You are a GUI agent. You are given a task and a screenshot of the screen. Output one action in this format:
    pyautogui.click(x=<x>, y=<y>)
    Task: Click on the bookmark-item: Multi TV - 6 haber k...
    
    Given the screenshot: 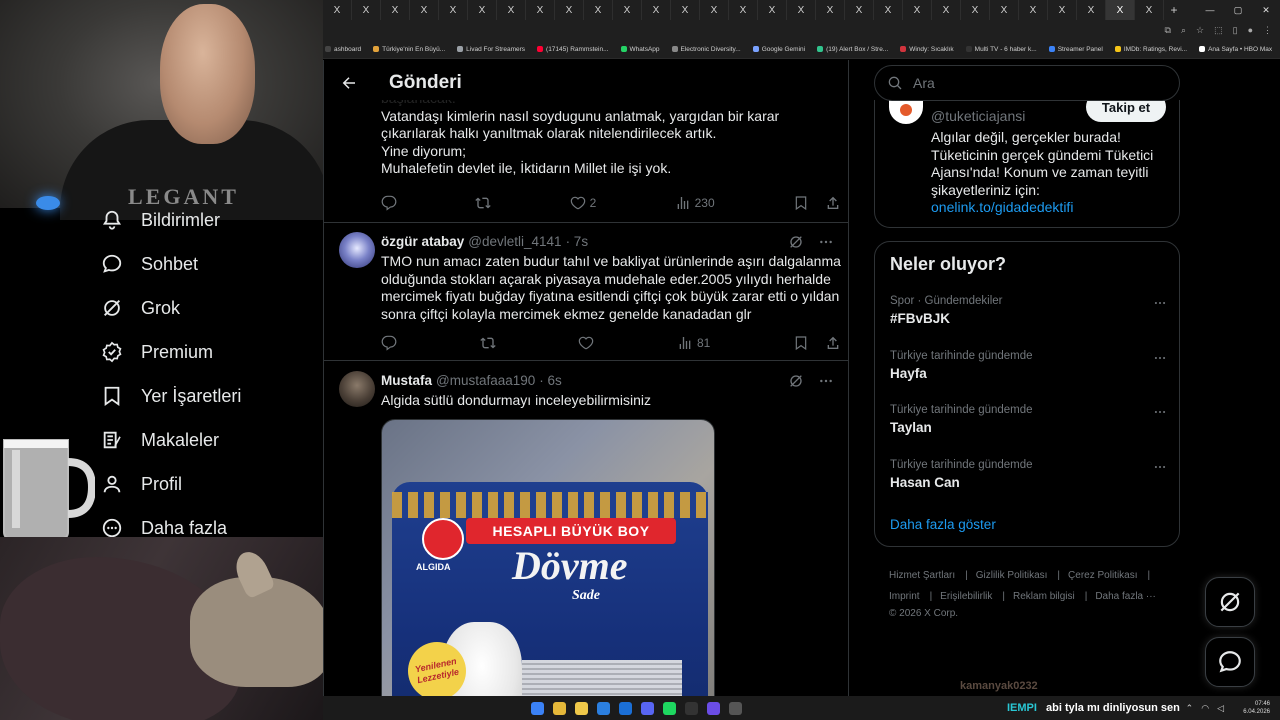 What is the action you would take?
    pyautogui.click(x=1001, y=49)
    